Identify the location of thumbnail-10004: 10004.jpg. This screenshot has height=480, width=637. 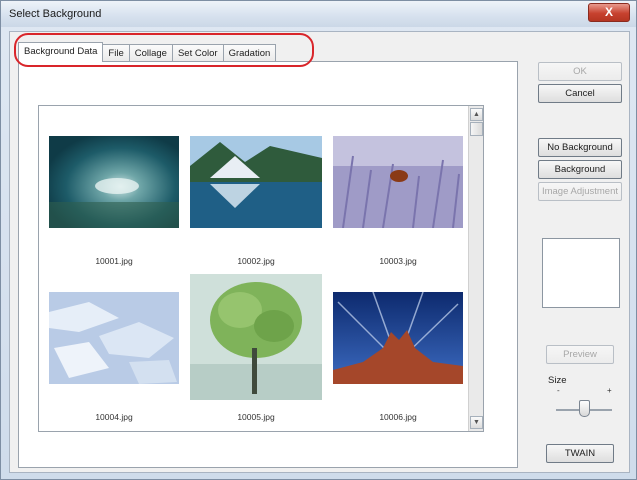
(114, 357).